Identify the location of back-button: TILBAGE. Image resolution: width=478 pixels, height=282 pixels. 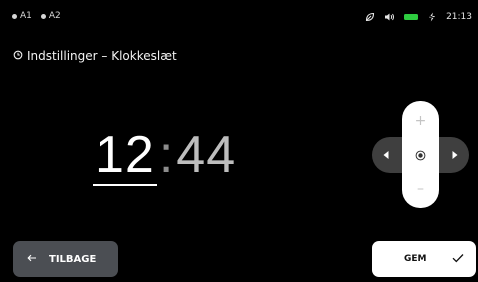
(65, 259).